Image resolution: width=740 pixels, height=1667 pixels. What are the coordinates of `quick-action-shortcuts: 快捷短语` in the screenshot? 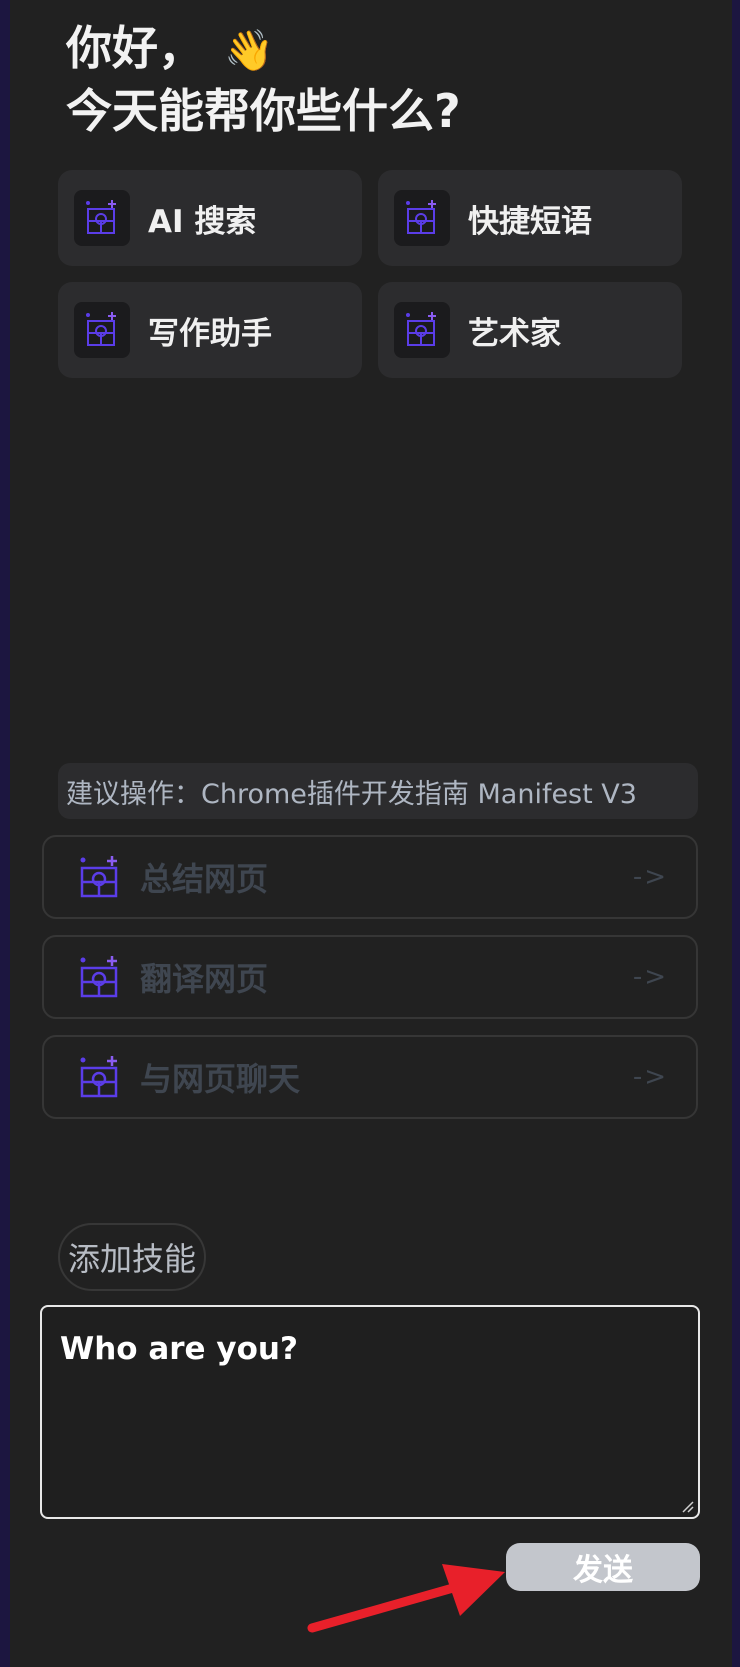 It's located at (530, 218).